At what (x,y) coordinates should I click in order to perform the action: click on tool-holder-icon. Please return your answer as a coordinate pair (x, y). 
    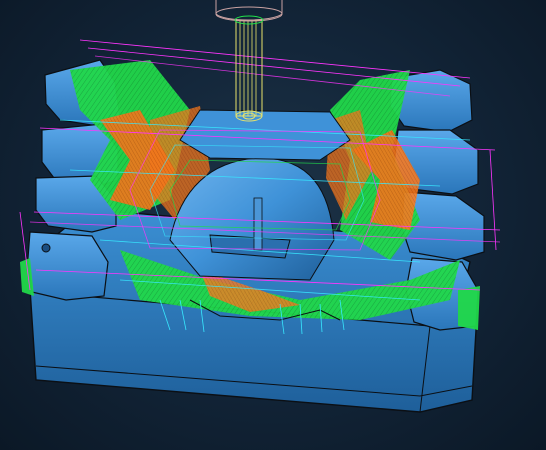
    Looking at the image, I should click on (249, 12).